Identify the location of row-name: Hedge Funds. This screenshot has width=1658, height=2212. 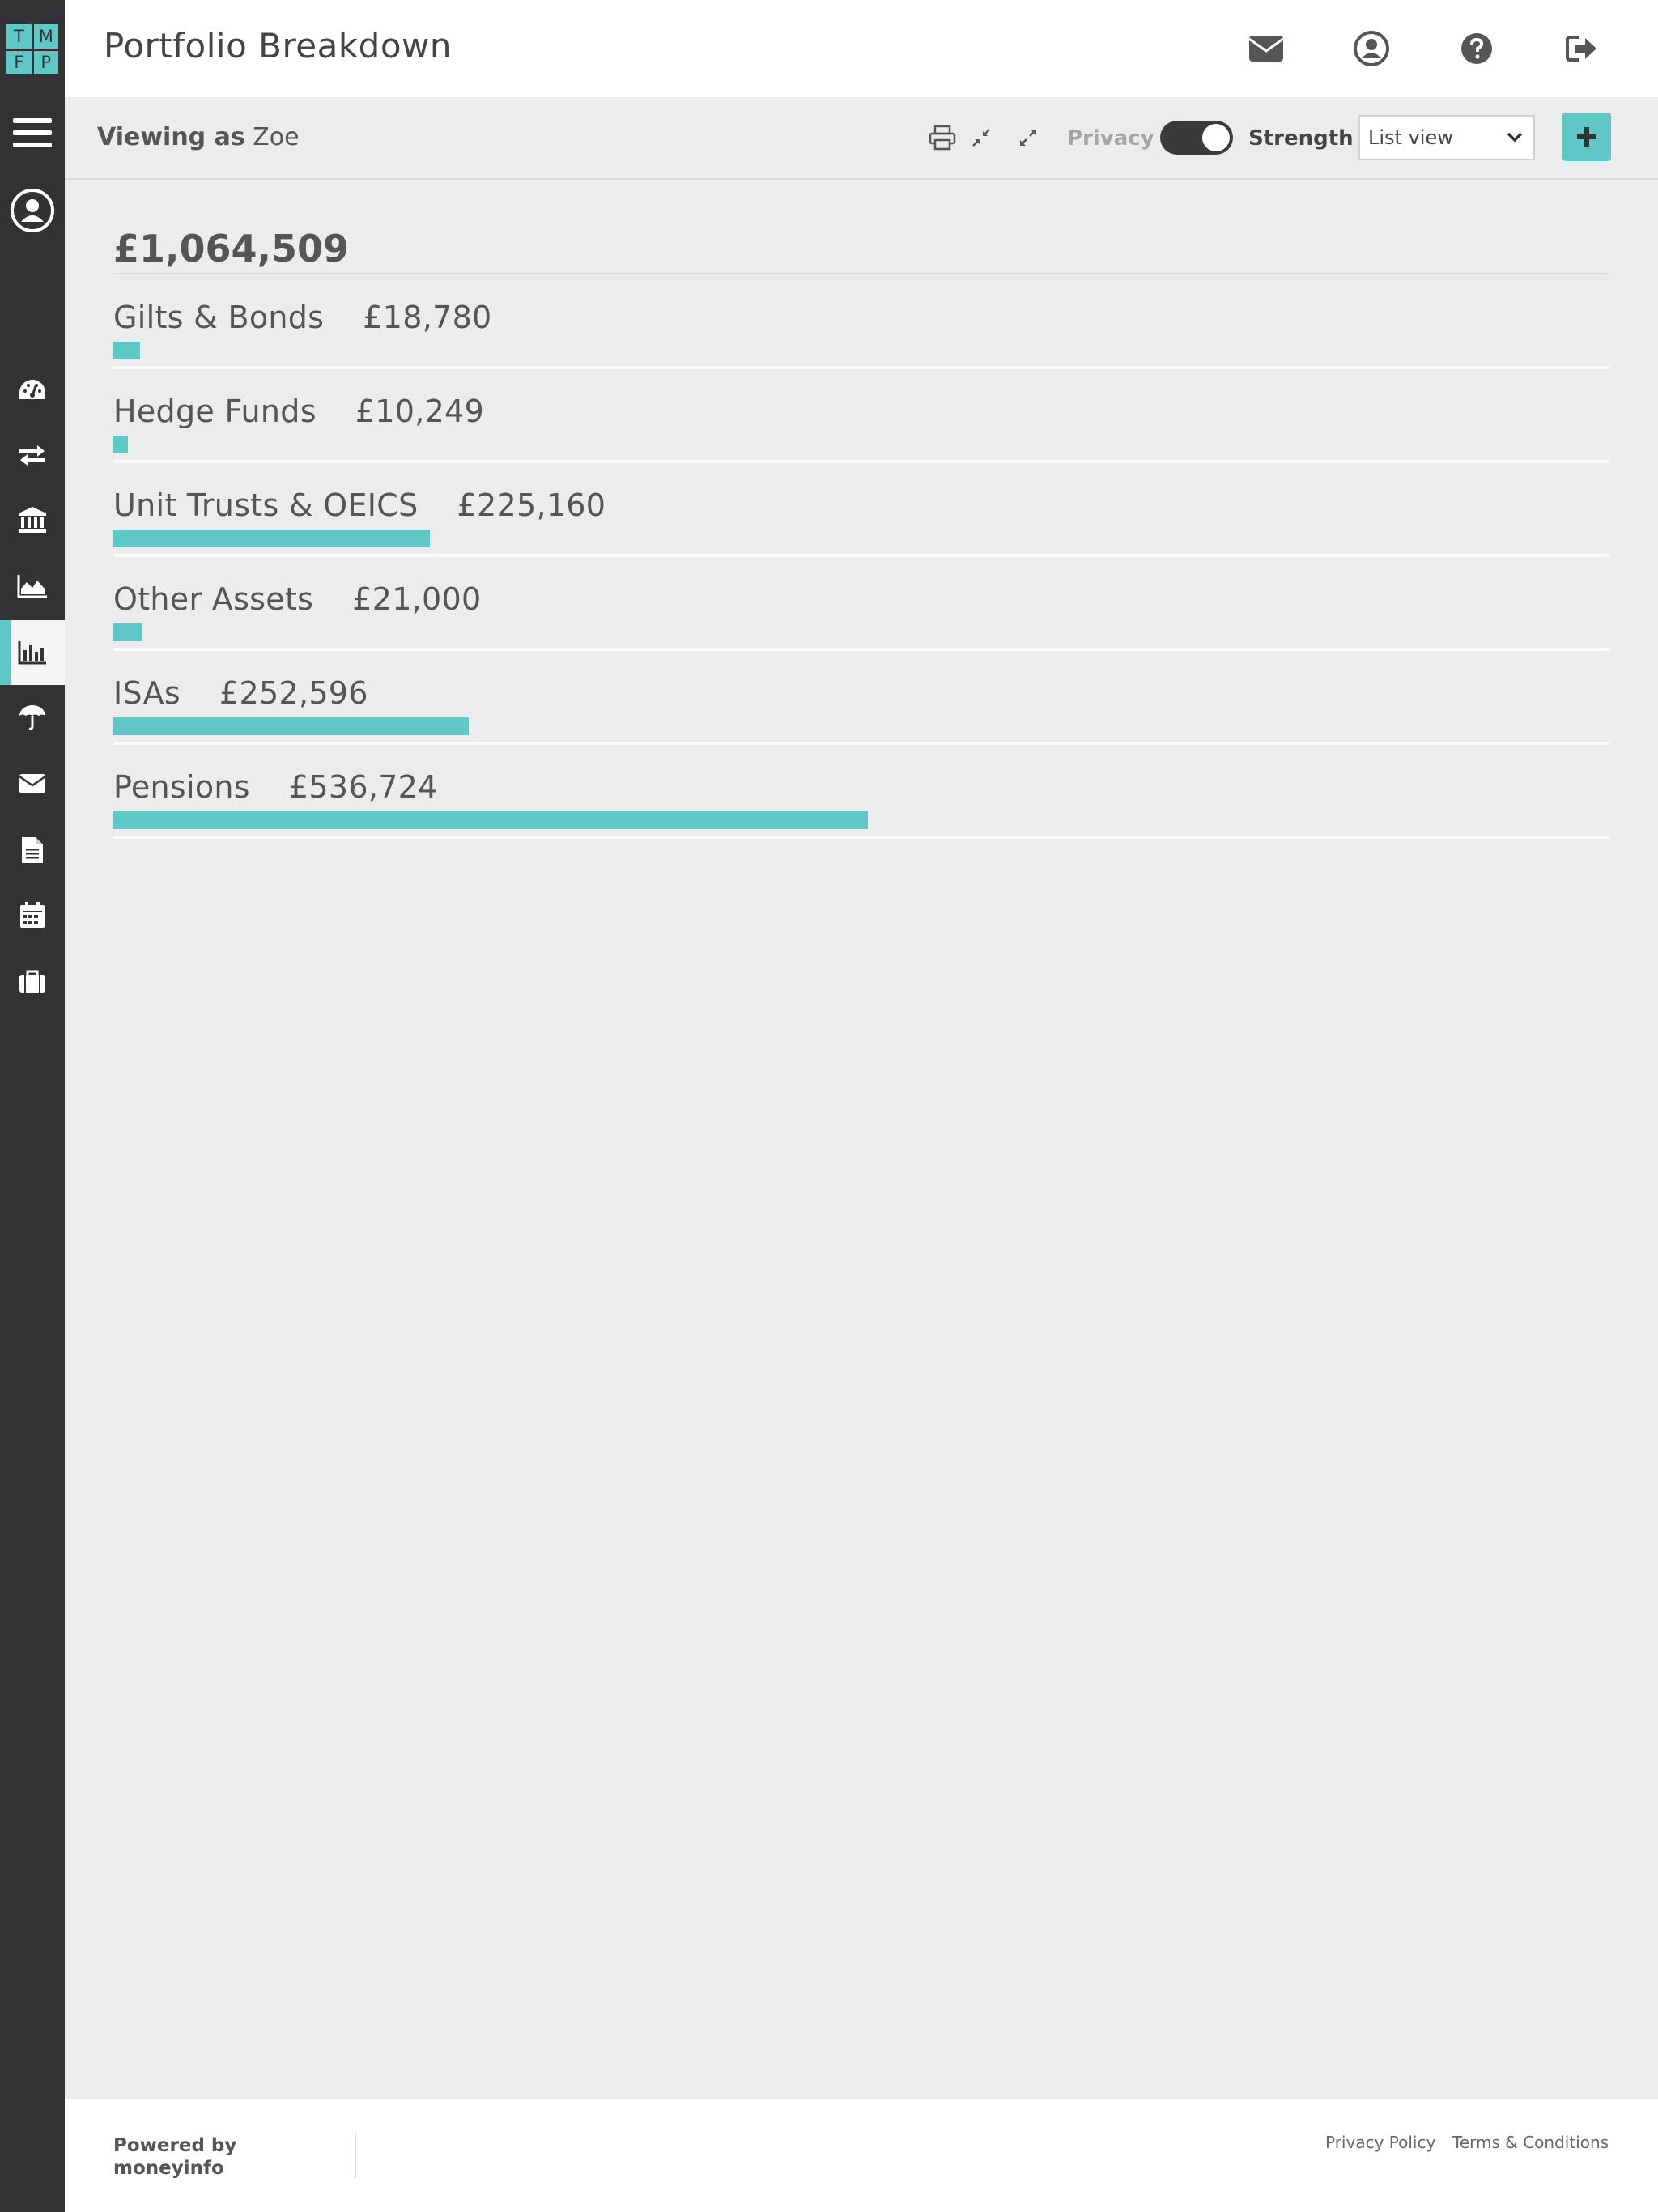
(215, 411).